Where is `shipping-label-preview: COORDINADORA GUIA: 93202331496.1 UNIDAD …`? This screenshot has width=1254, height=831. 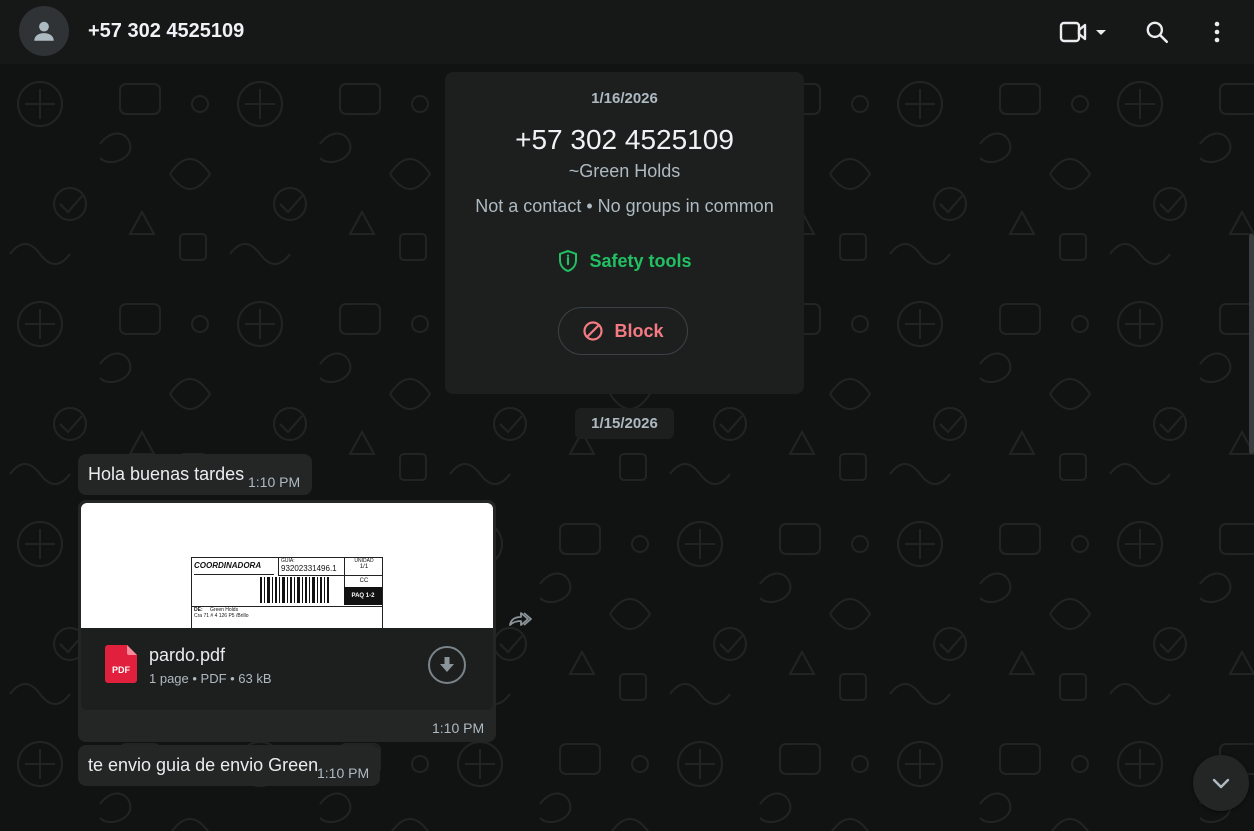 shipping-label-preview: COORDINADORA GUIA: 93202331496.1 UNIDAD … is located at coordinates (287, 592).